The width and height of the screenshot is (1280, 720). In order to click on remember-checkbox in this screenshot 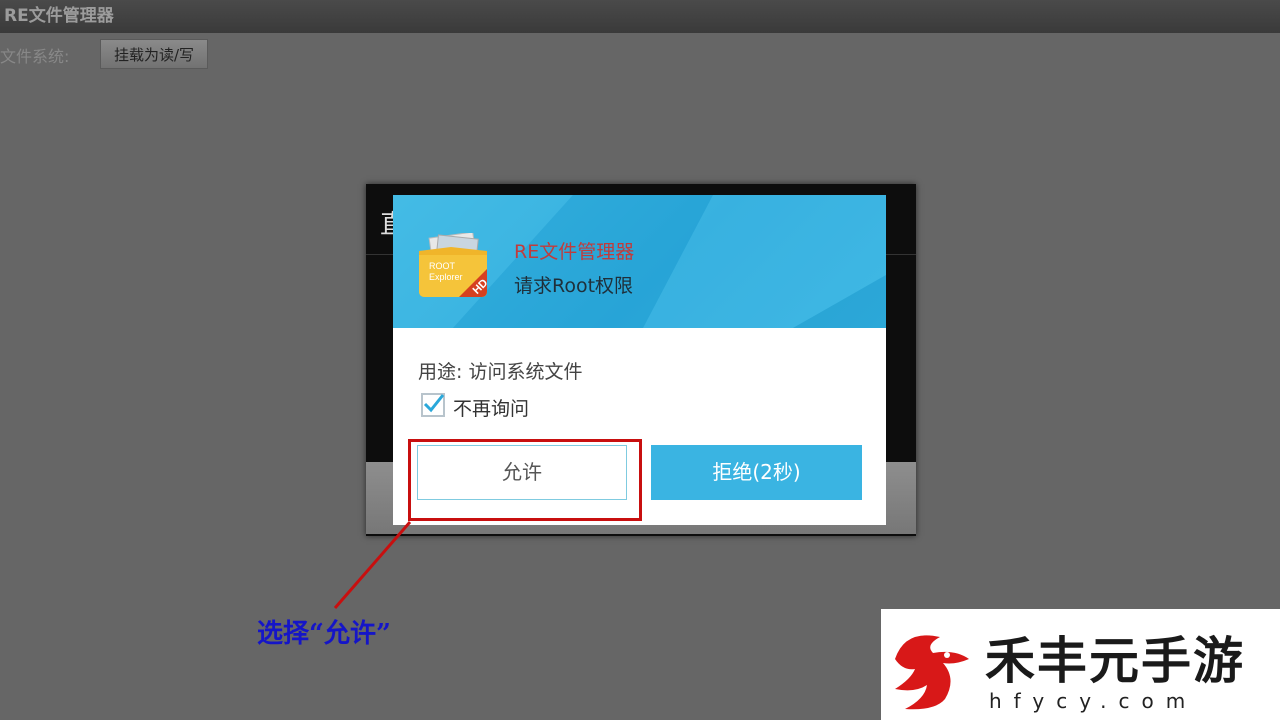, I will do `click(433, 405)`.